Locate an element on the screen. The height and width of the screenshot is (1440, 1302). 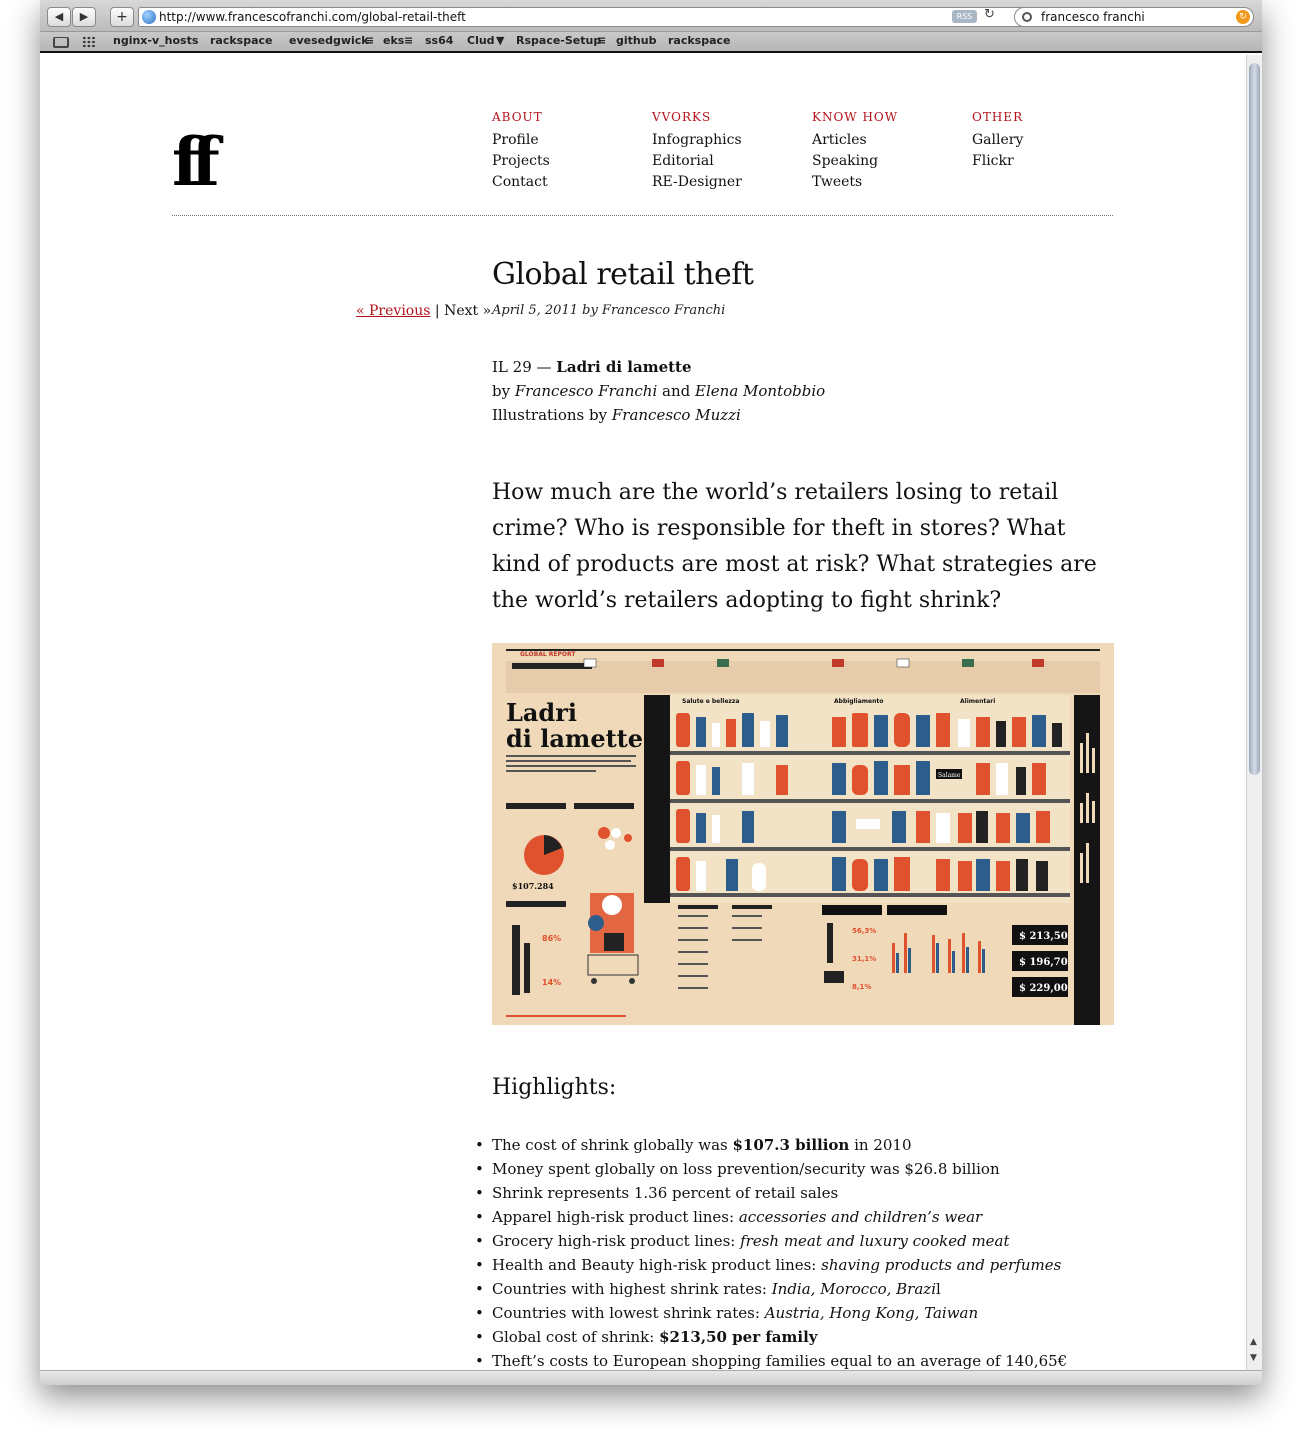
scrollbar-thumb is located at coordinates (1254, 419).